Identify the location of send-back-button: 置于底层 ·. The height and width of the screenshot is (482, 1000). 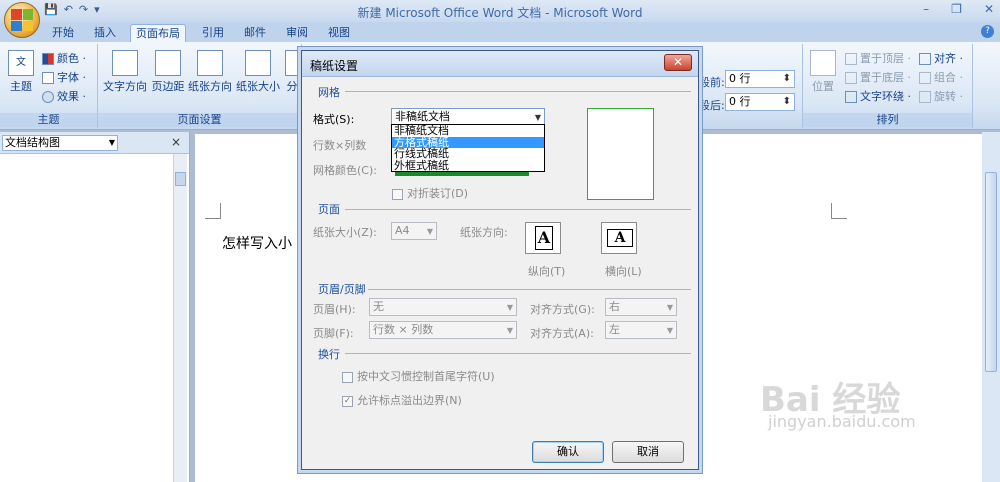
(878, 77).